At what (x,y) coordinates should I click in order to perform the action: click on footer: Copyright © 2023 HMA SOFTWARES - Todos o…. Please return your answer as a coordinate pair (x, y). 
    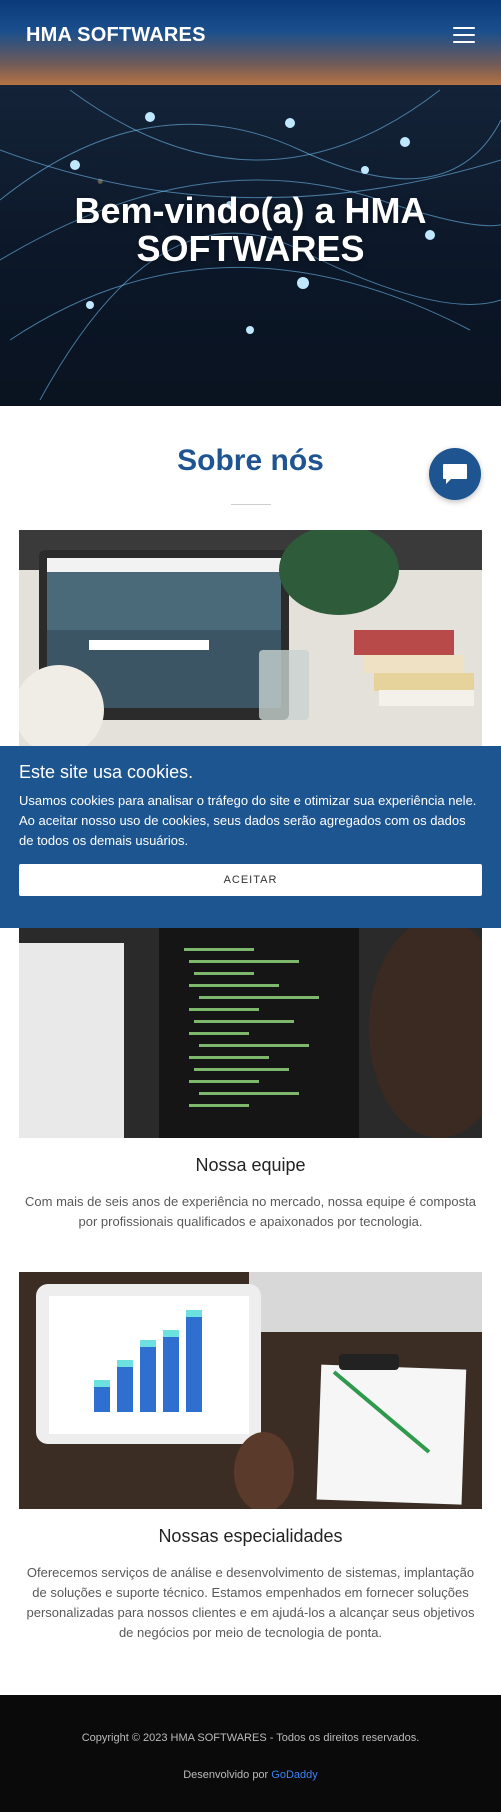
    Looking at the image, I should click on (250, 1753).